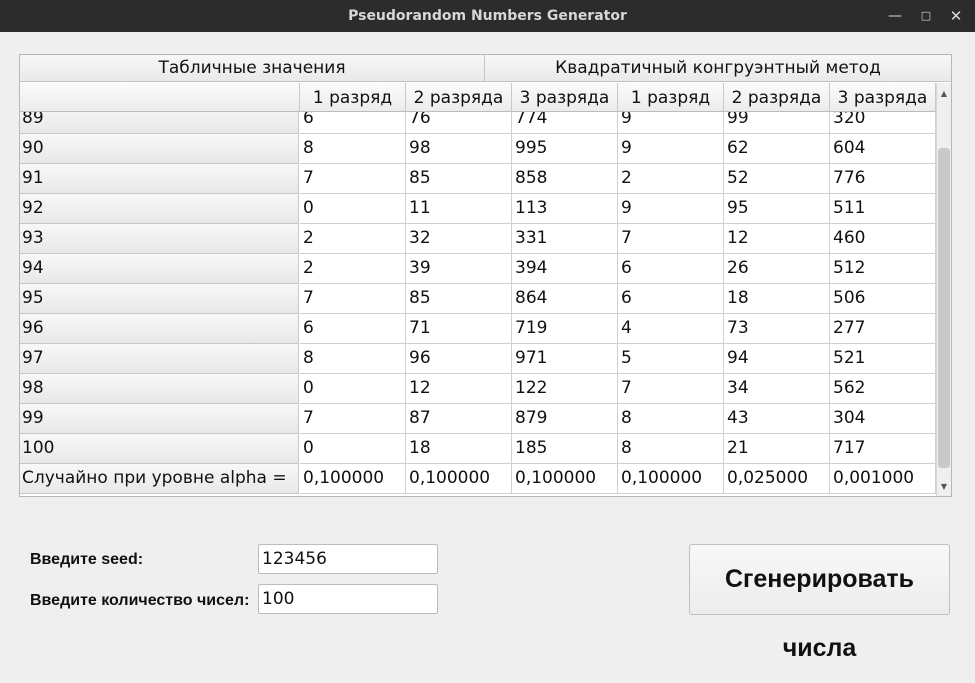 Image resolution: width=975 pixels, height=683 pixels. What do you see at coordinates (159, 389) in the screenshot?
I see `row-header: 98` at bounding box center [159, 389].